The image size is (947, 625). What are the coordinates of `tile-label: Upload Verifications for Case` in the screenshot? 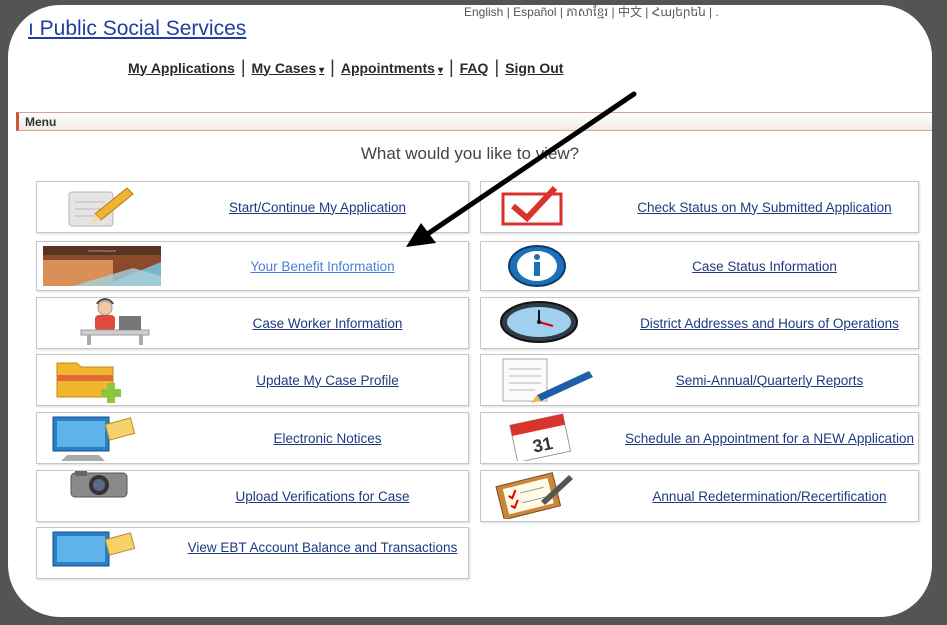 It's located at (322, 496).